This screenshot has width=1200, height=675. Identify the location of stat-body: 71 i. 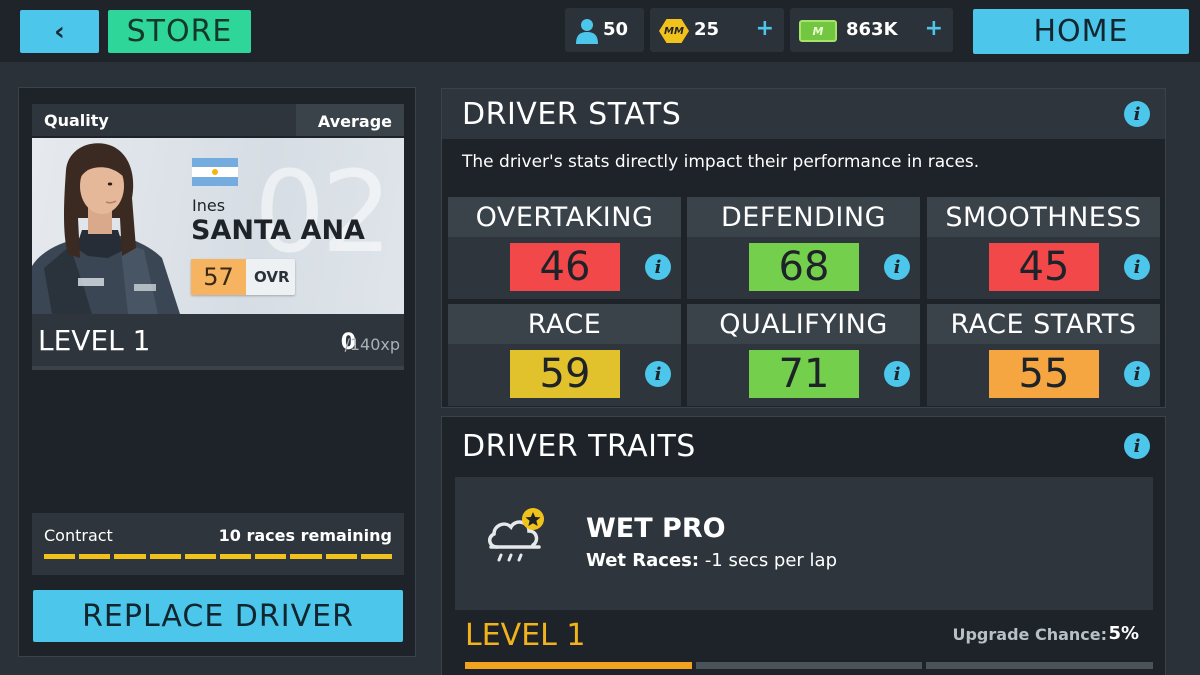
(803, 375).